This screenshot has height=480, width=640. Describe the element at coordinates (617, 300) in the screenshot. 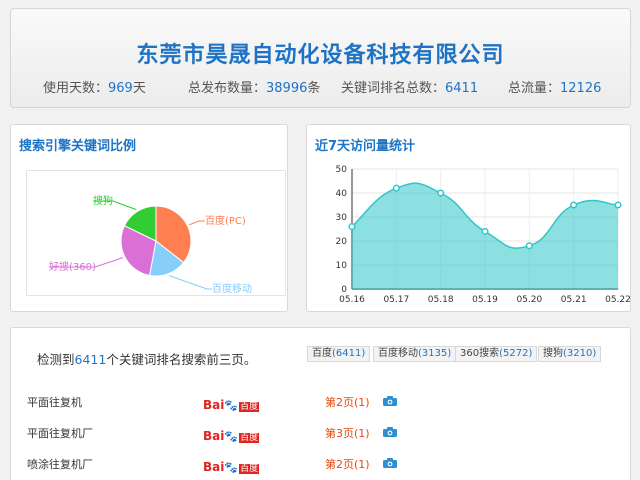

I see `x-tick-label: 05.22` at that location.